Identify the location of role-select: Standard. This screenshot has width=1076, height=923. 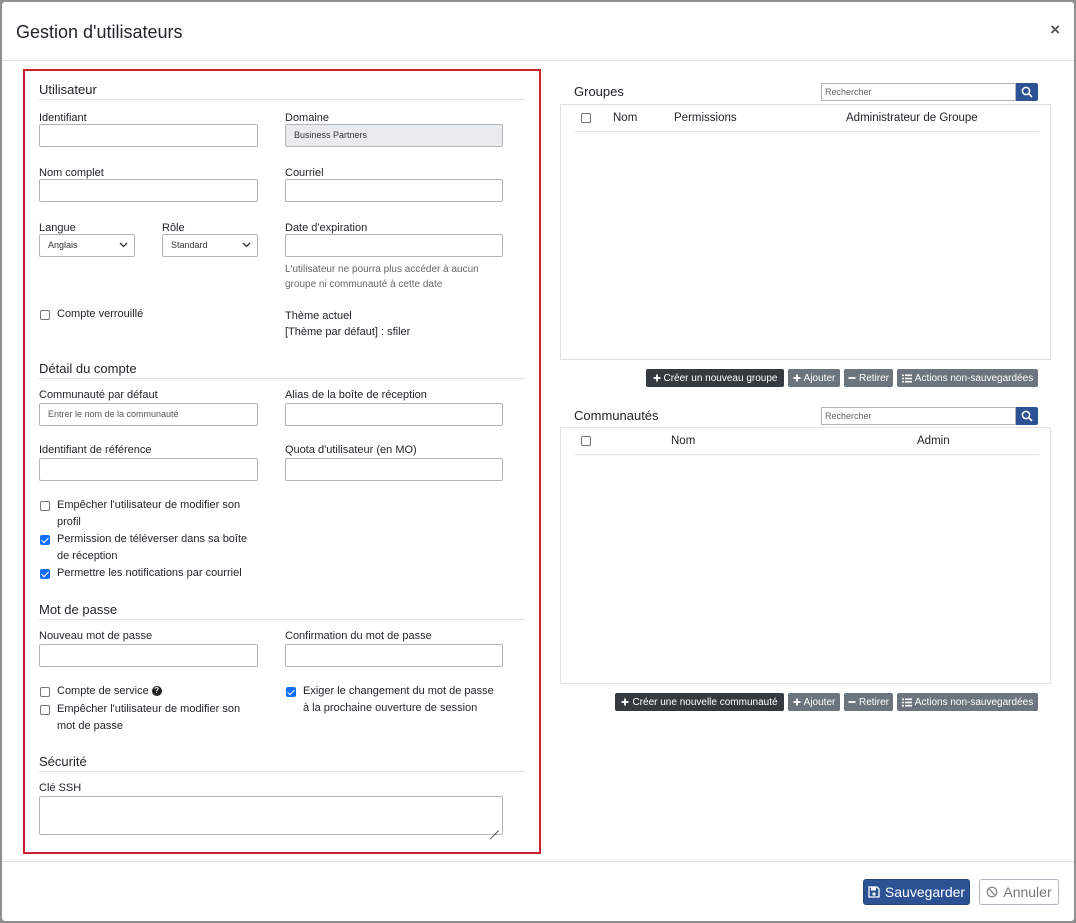
(210, 245).